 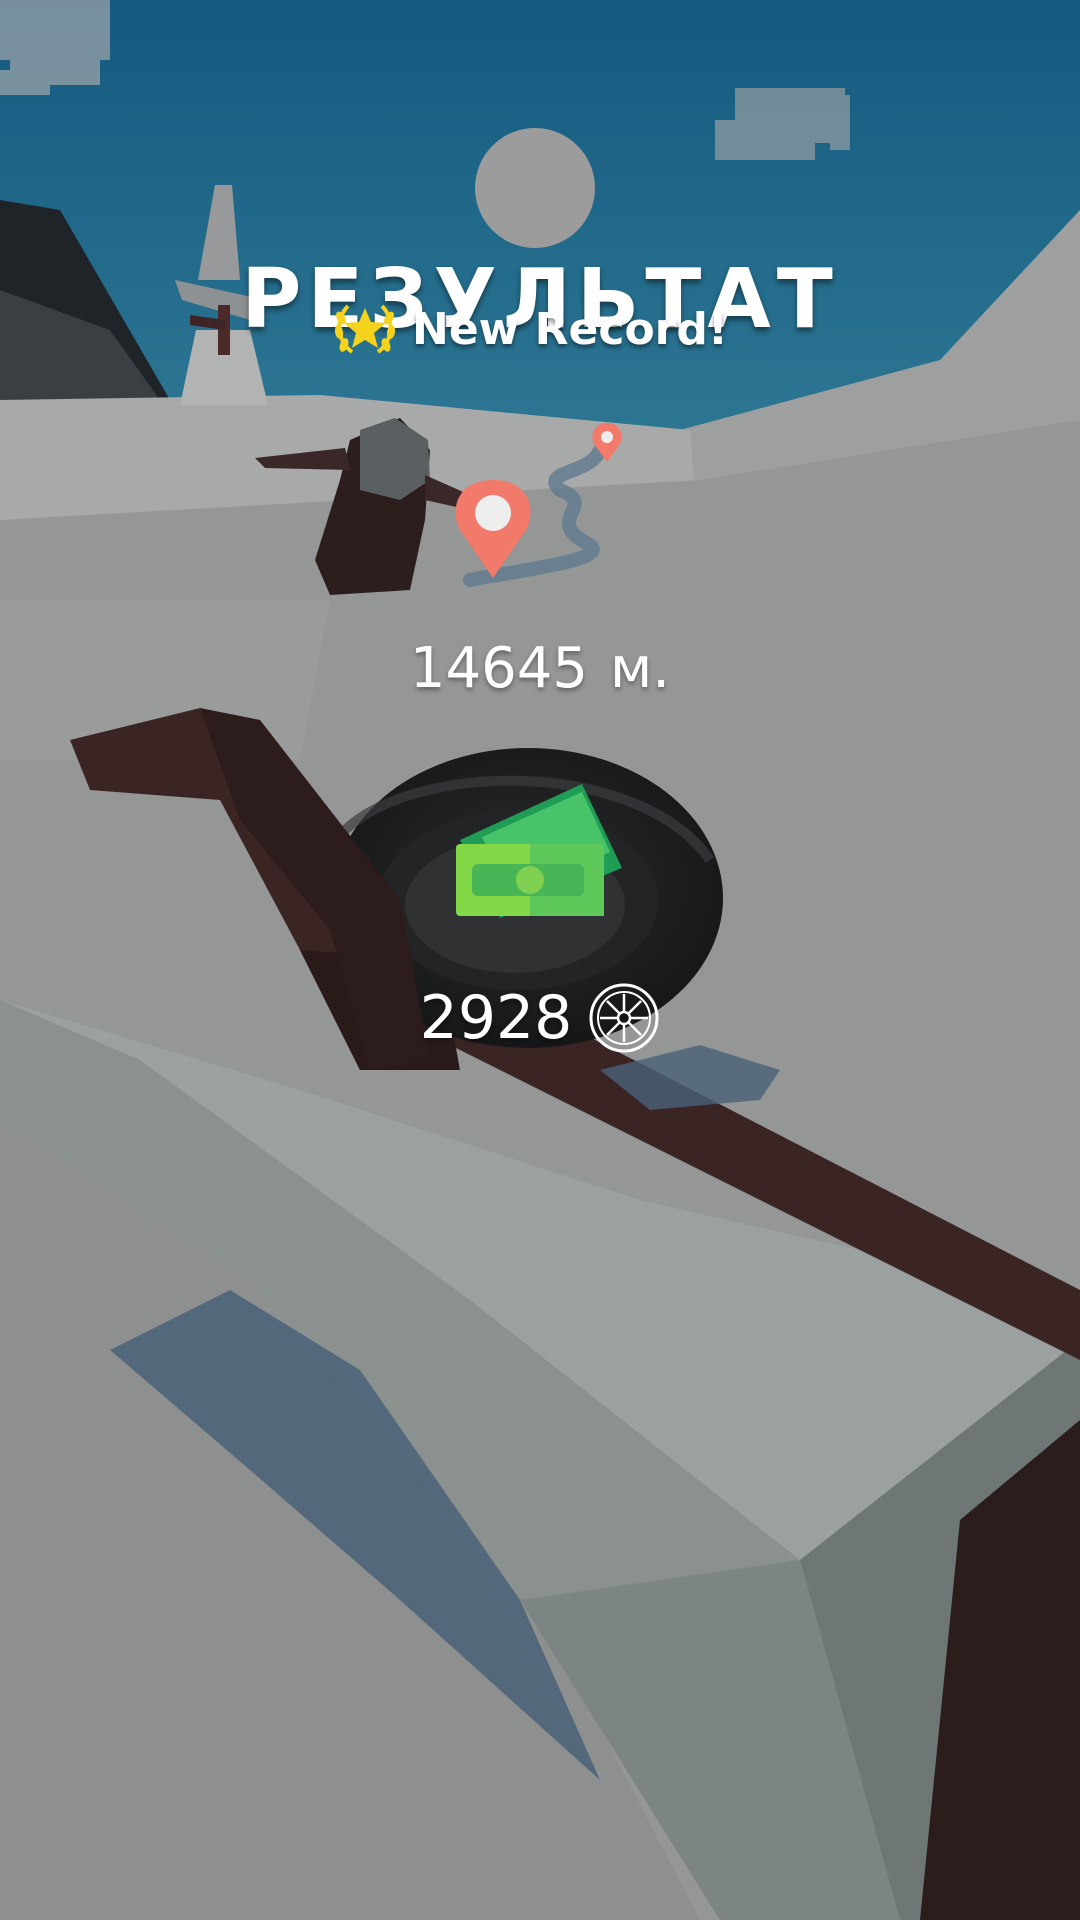 I want to click on distance-display: 14645 м., so click(x=540, y=668).